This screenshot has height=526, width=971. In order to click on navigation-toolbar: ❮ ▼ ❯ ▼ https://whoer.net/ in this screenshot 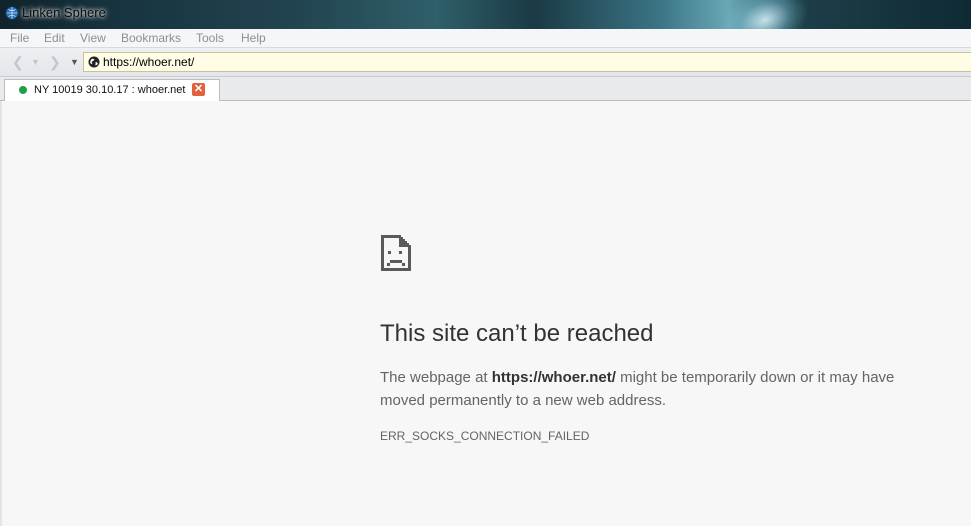, I will do `click(485, 62)`.